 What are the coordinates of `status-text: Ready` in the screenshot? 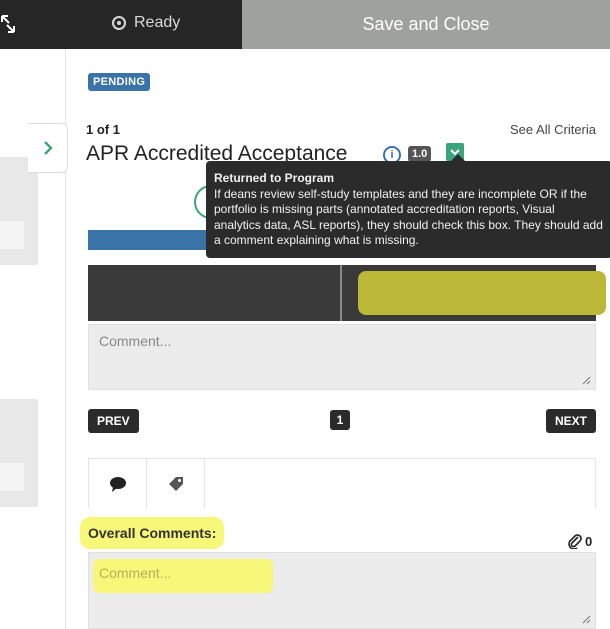 It's located at (157, 22).